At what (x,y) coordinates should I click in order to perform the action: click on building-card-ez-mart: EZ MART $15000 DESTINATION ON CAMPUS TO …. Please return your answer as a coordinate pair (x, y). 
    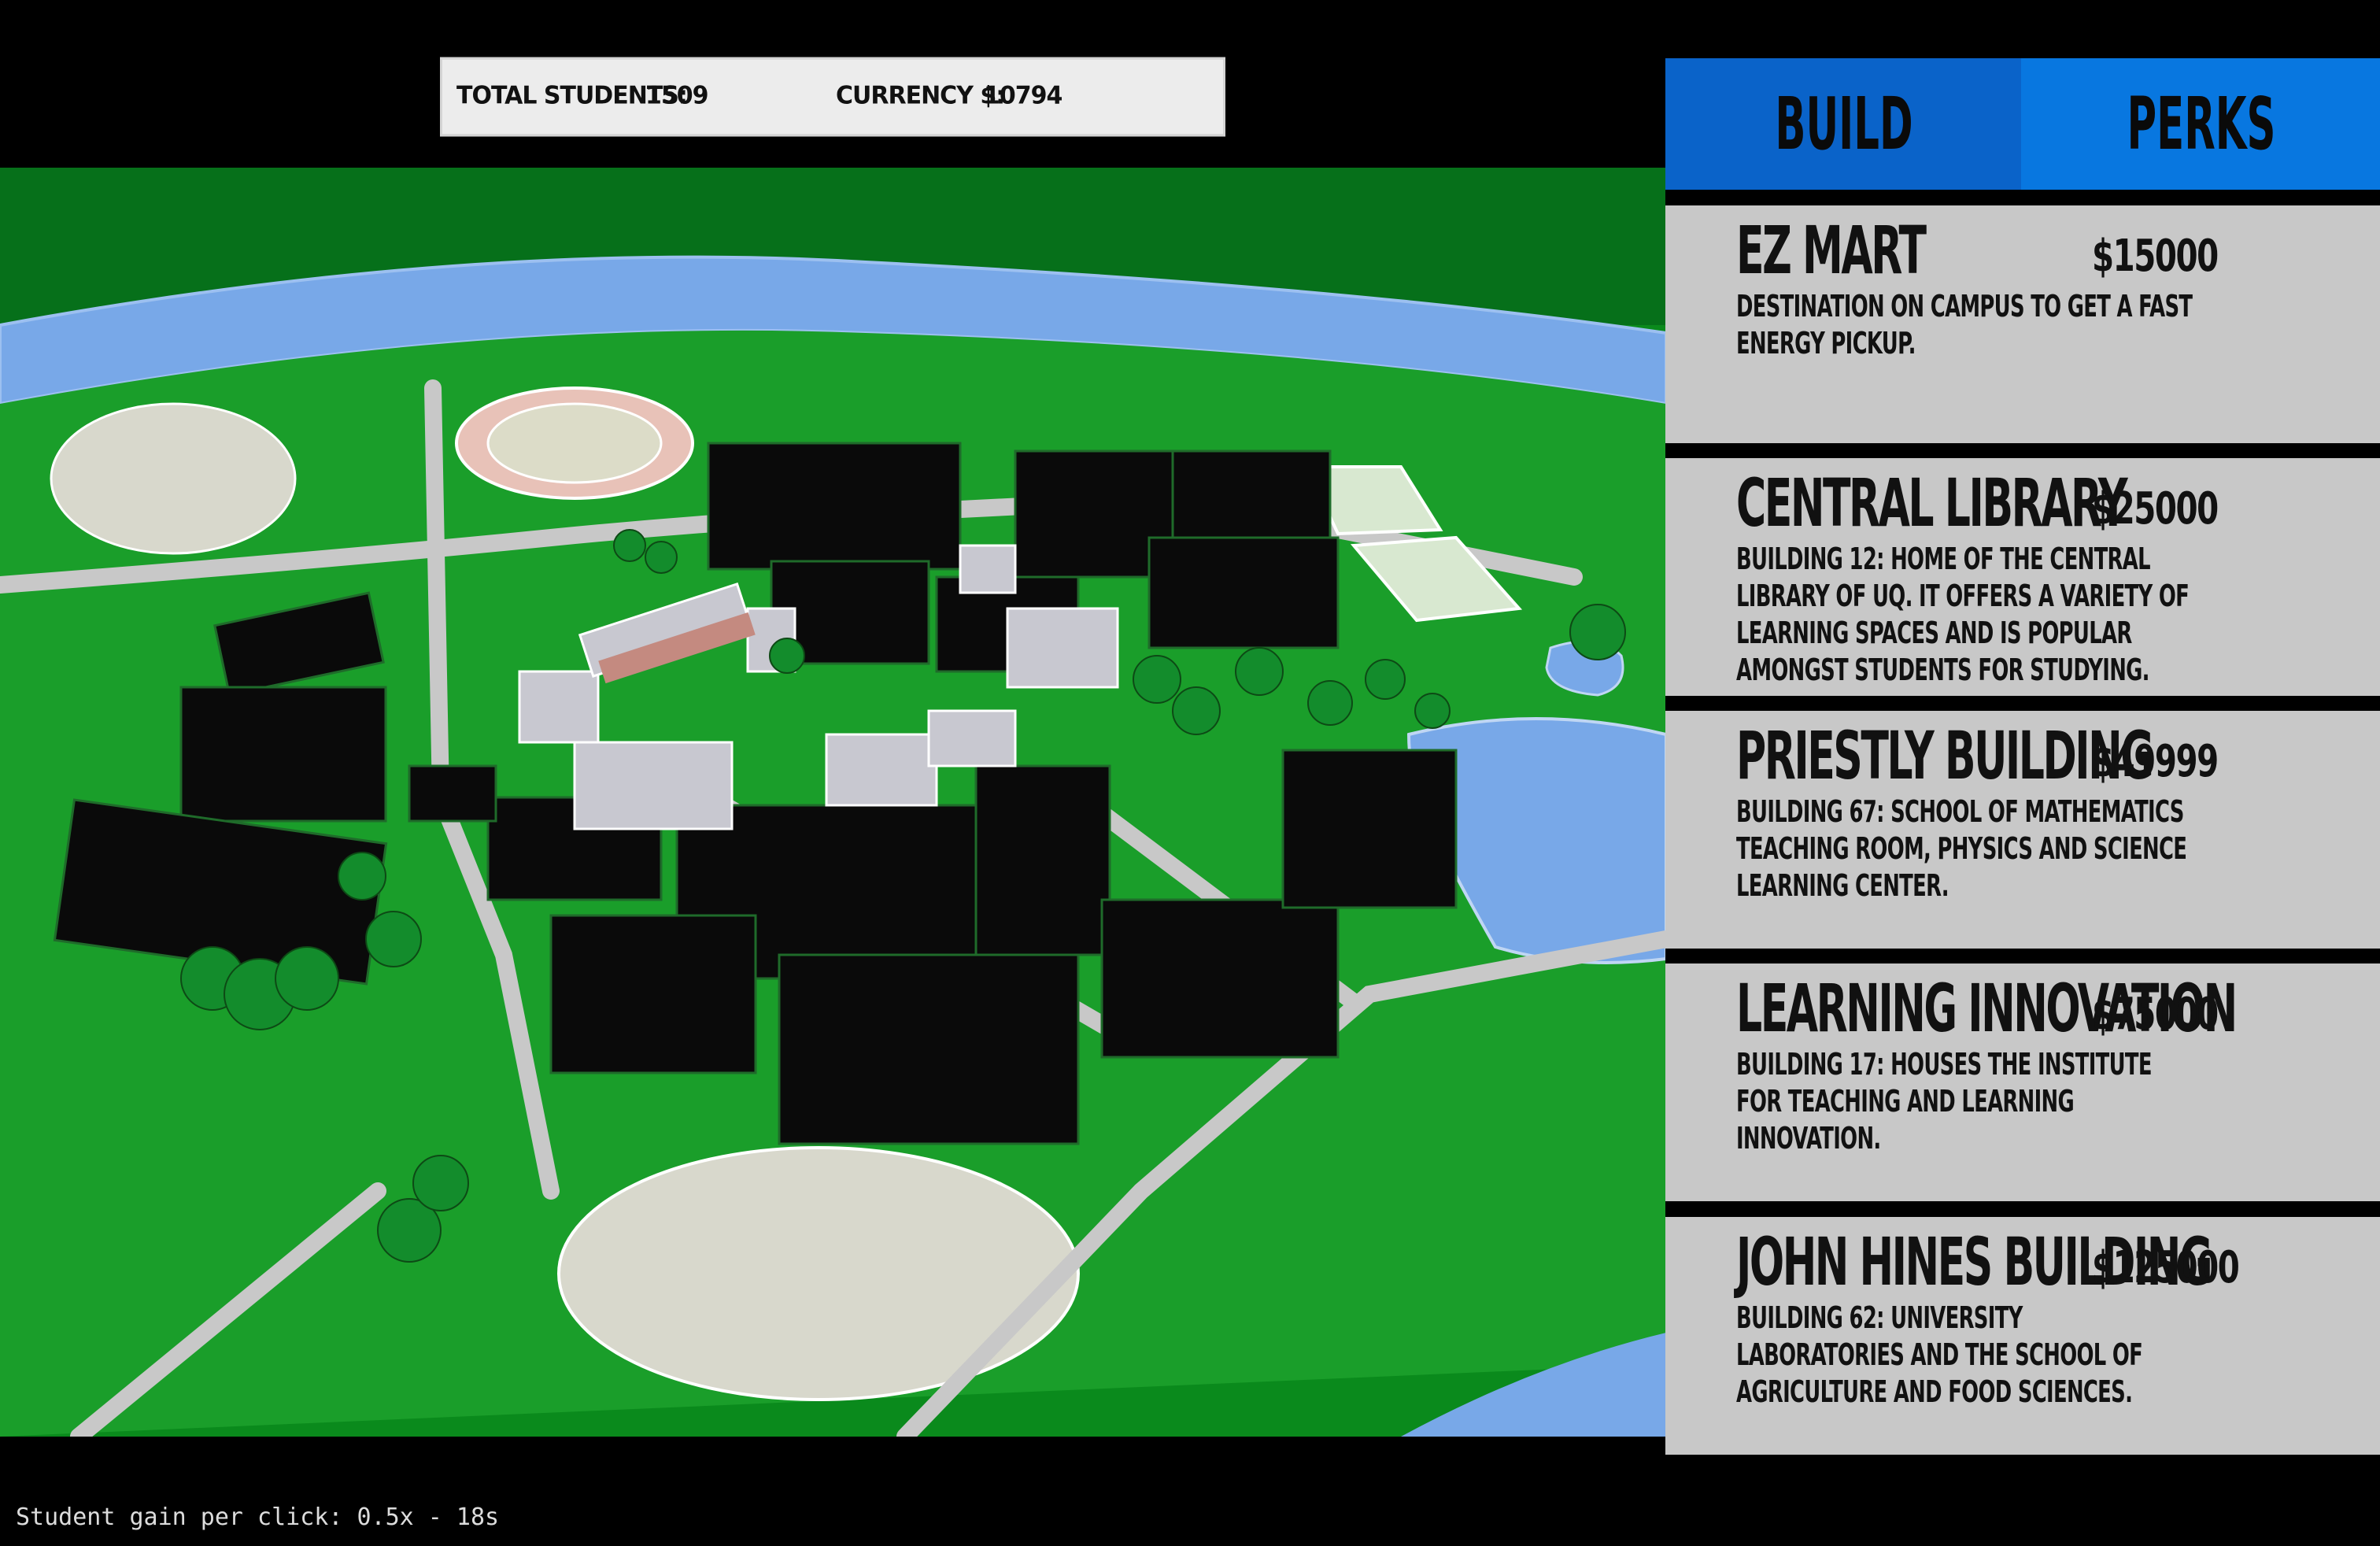
    Looking at the image, I should click on (2022, 324).